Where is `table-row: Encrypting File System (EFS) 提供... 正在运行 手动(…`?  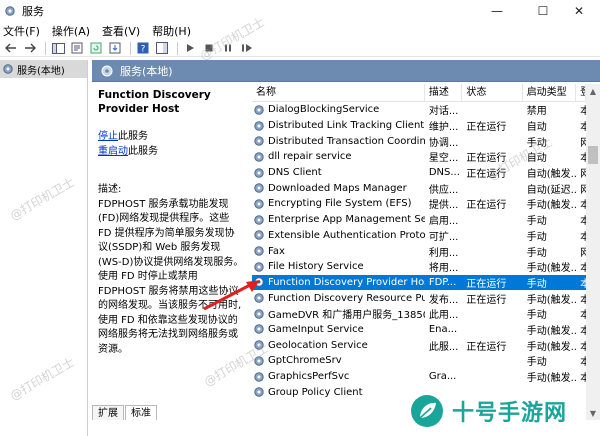 table-row: Encrypting File System (EFS) 提供... 正在运行 手动(… is located at coordinates (419, 204).